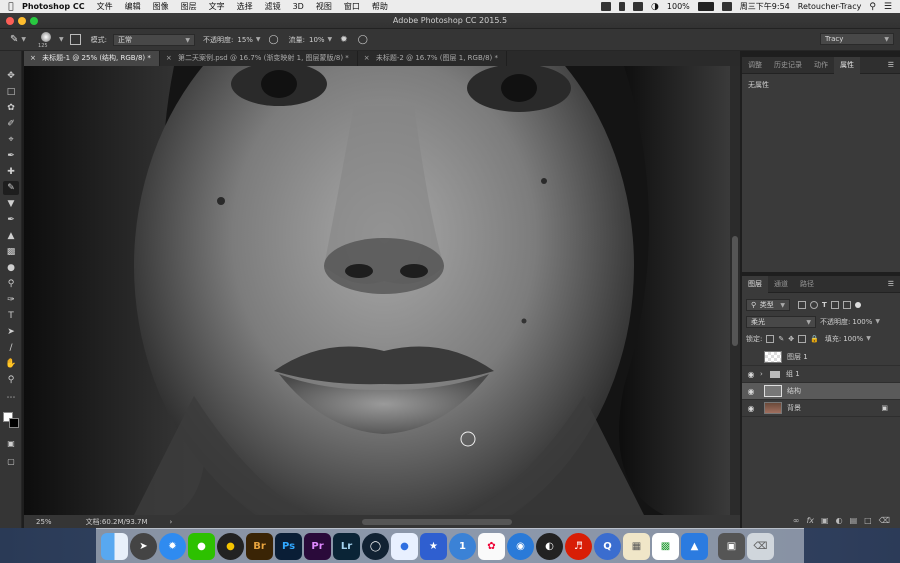 The image size is (900, 563). What do you see at coordinates (549, 546) in the screenshot?
I see `obs-icon: ◐` at bounding box center [549, 546].